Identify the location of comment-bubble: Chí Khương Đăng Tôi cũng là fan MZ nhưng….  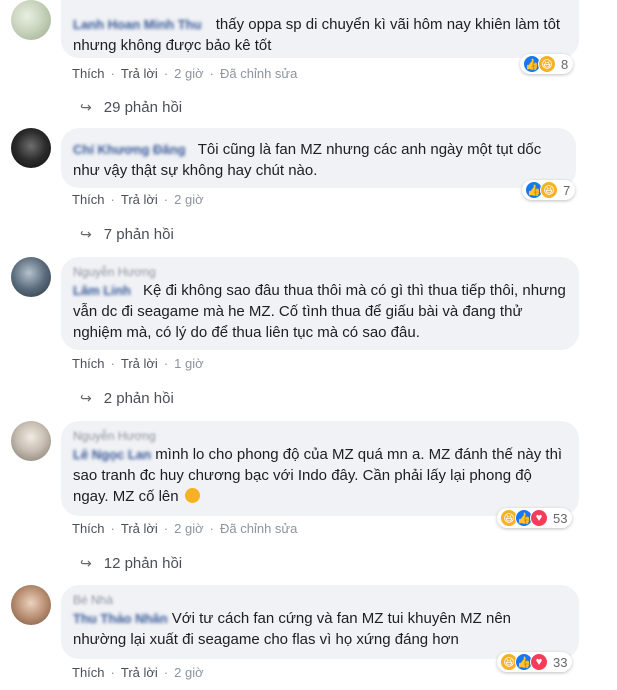
(318, 158).